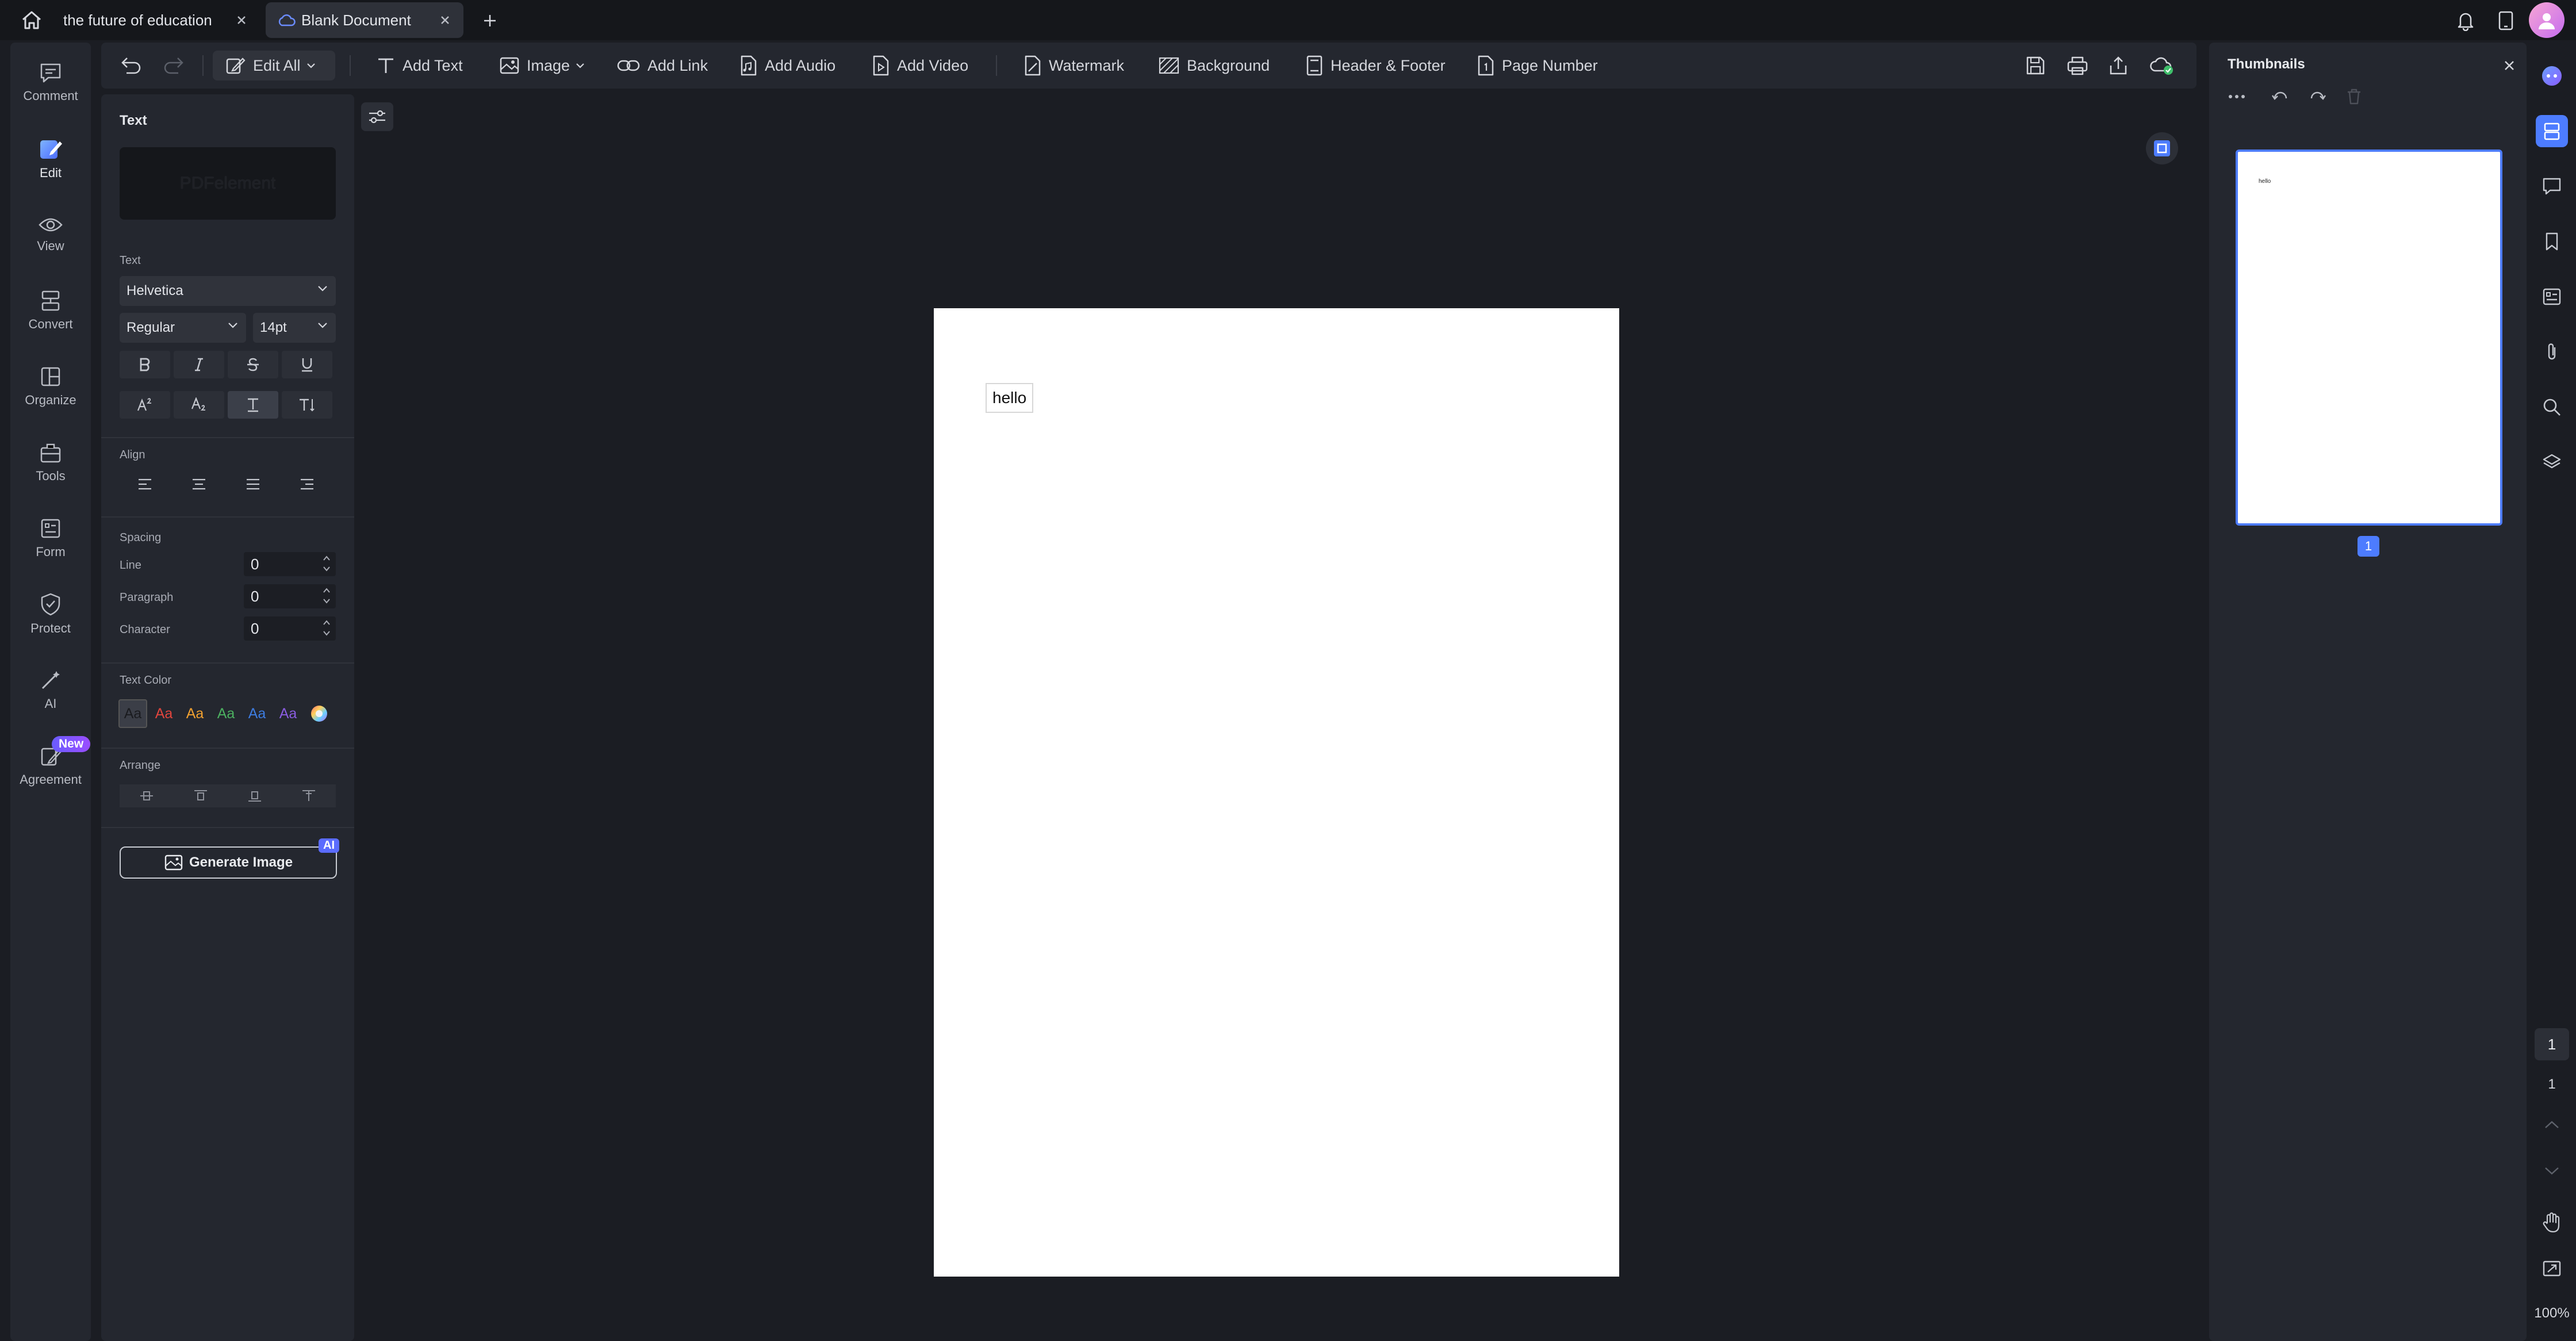  What do you see at coordinates (920, 66) in the screenshot?
I see `add-video-button: Add Video` at bounding box center [920, 66].